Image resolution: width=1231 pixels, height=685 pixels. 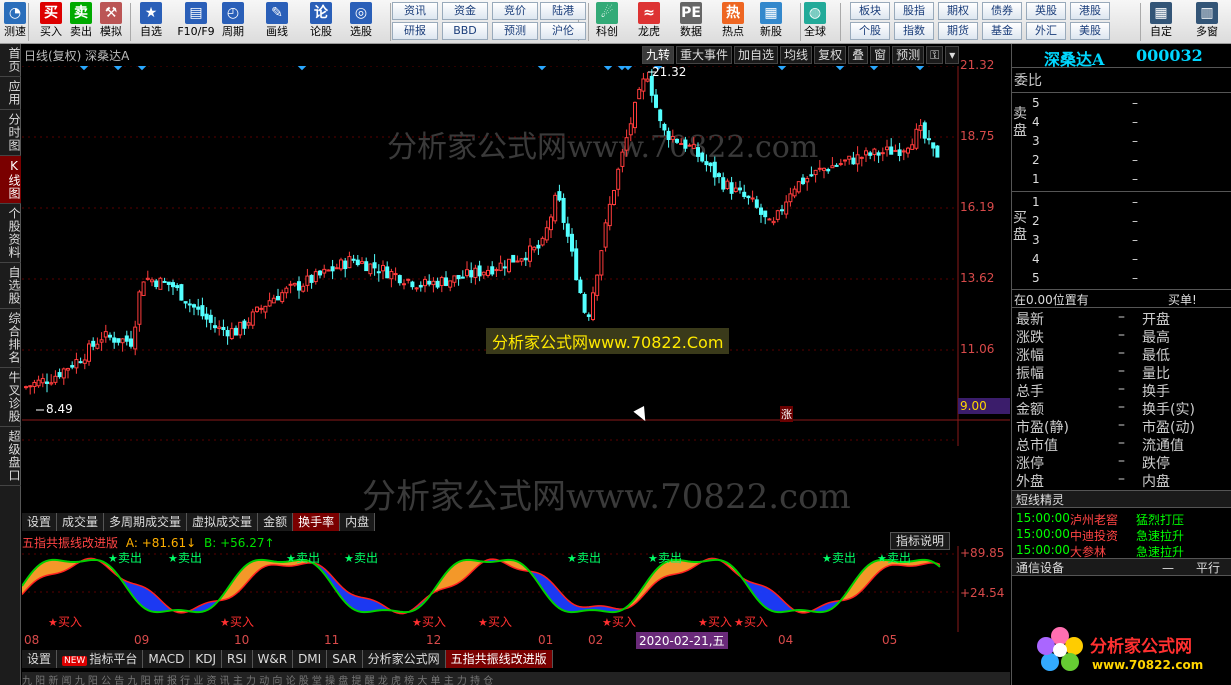 I want to click on toolbar-text-button: 板块, so click(x=870, y=11).